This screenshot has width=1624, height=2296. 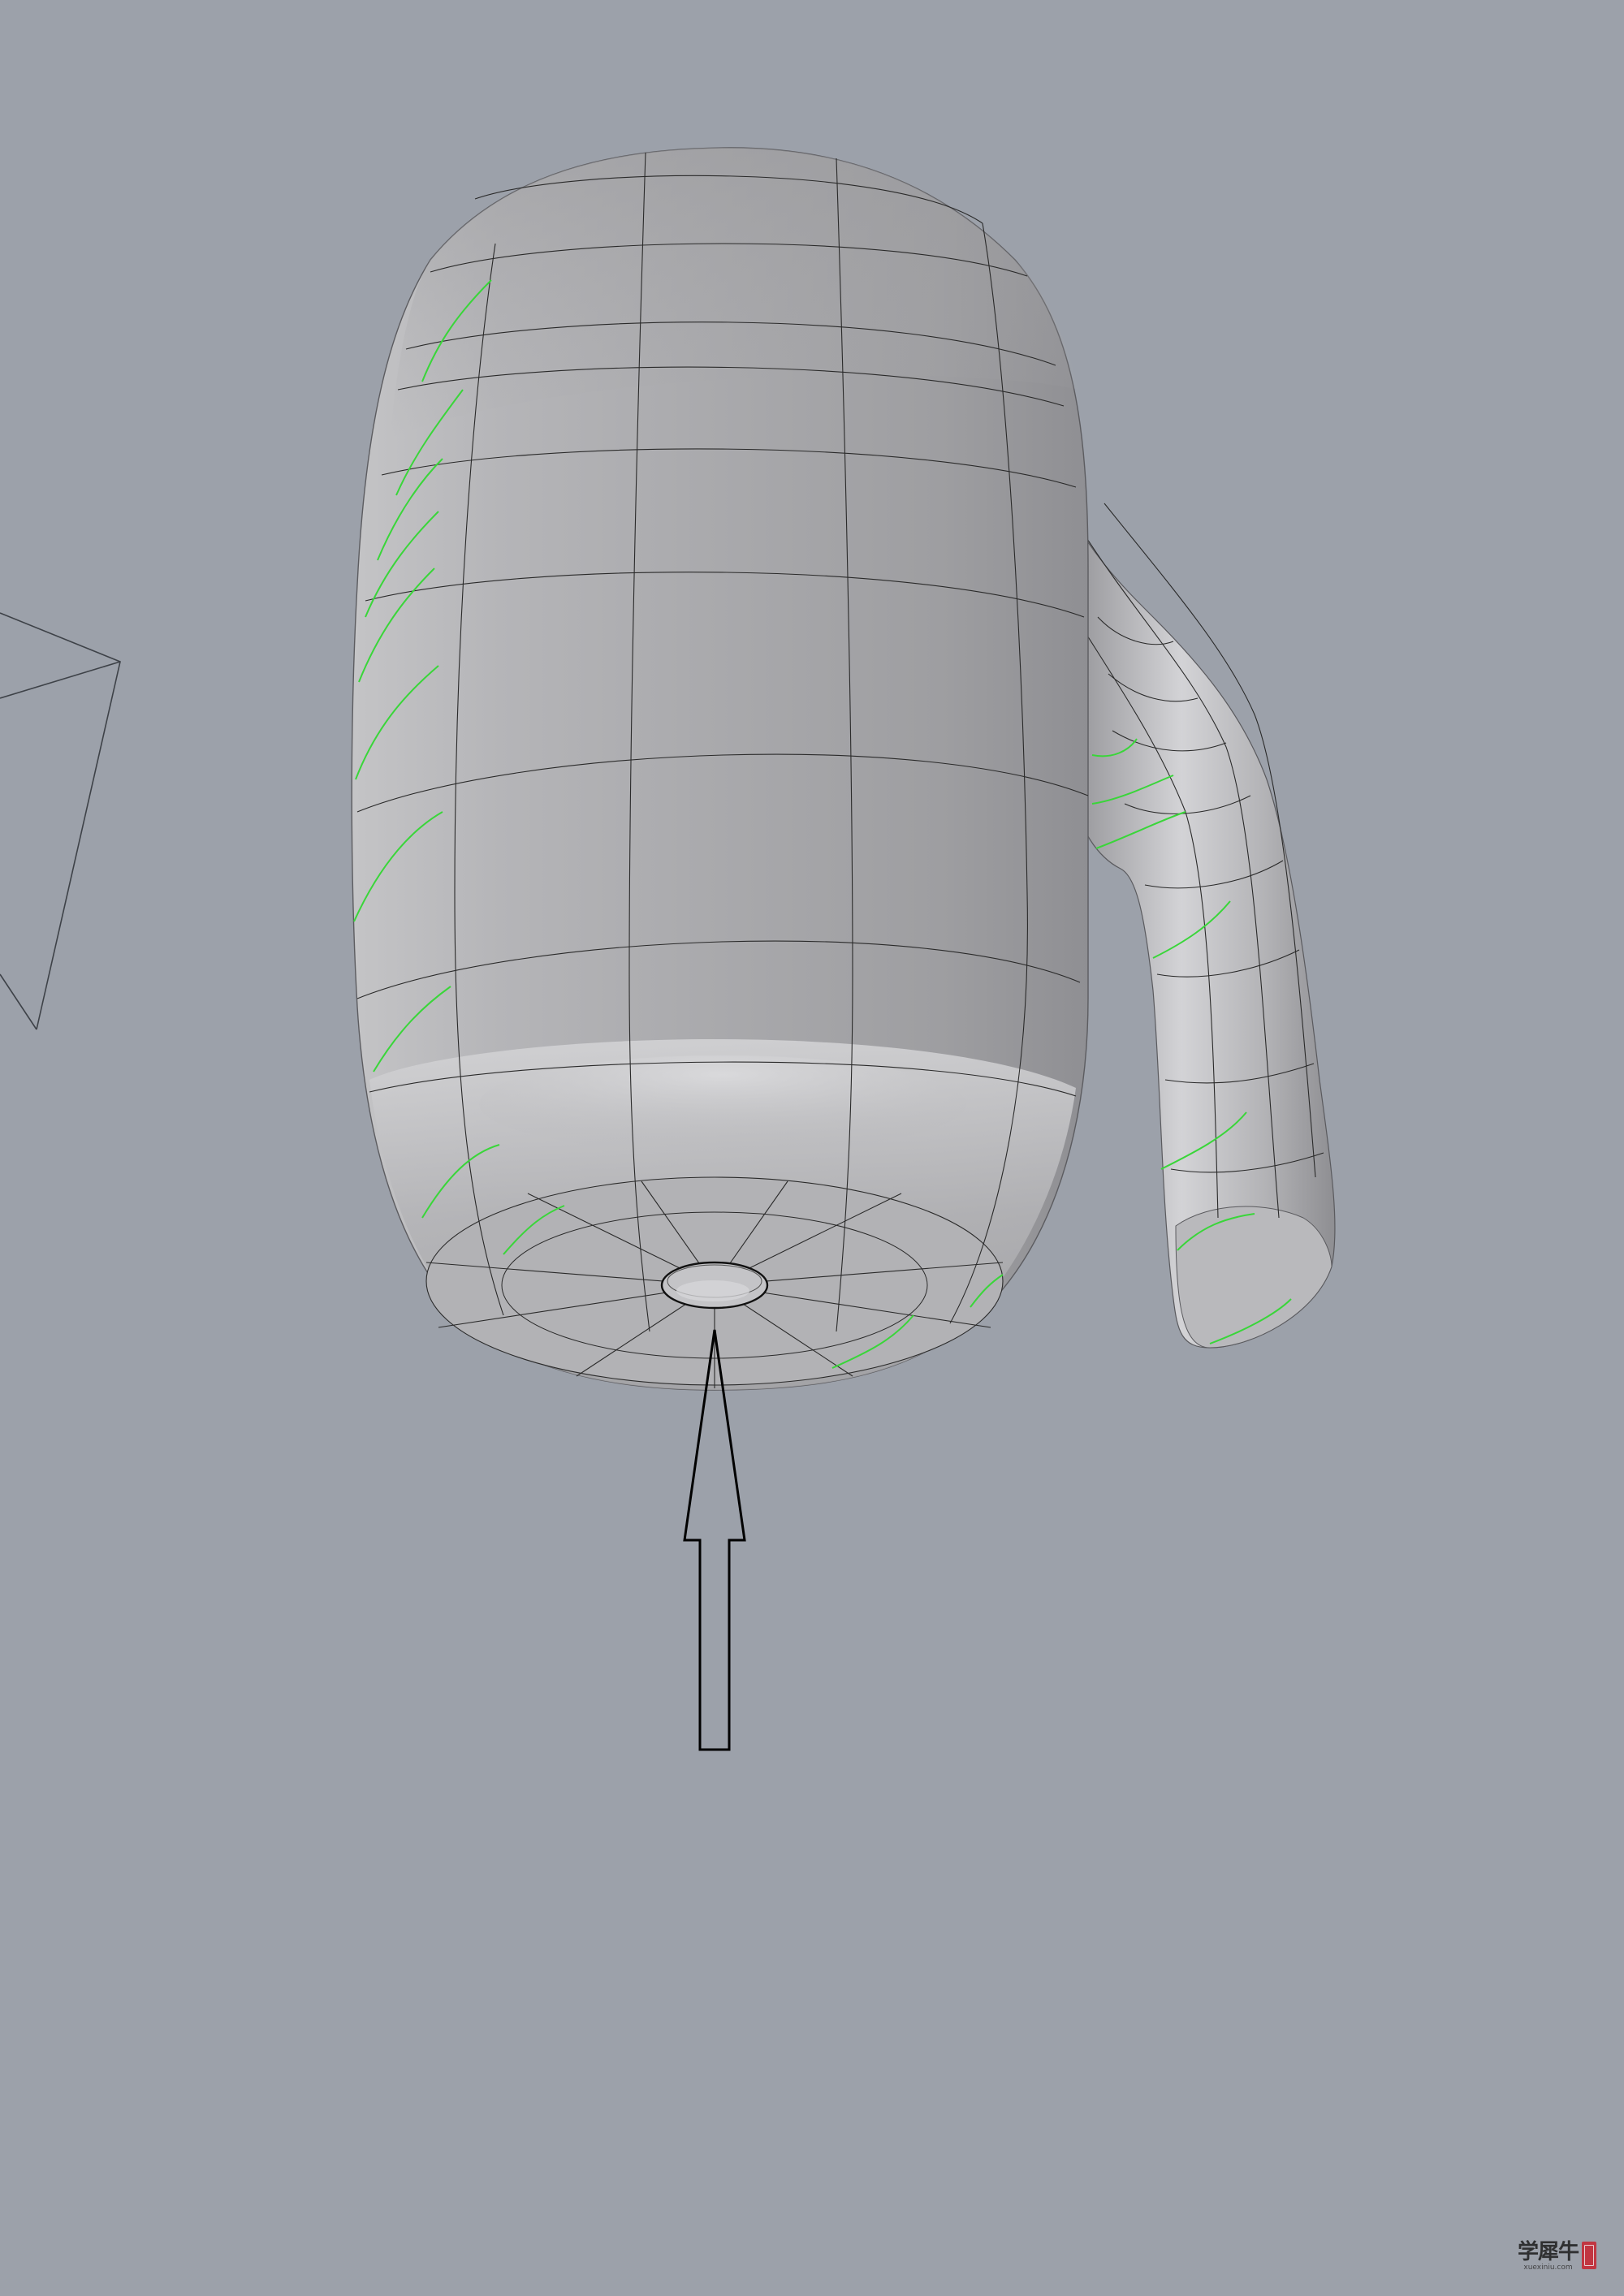 What do you see at coordinates (1548, 2252) in the screenshot?
I see `watermark-brand: 学犀牛` at bounding box center [1548, 2252].